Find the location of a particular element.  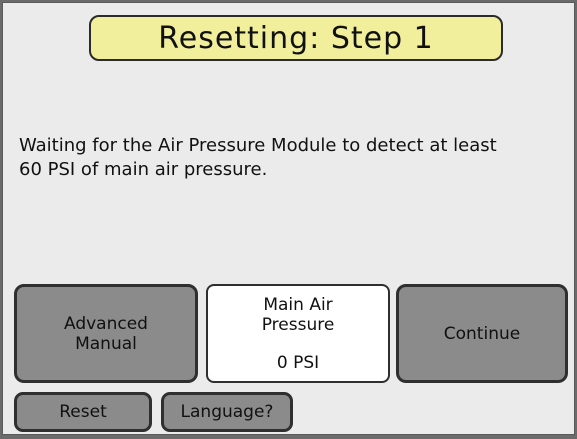

advanced-manual-button: Advanced Manual is located at coordinates (106, 333).